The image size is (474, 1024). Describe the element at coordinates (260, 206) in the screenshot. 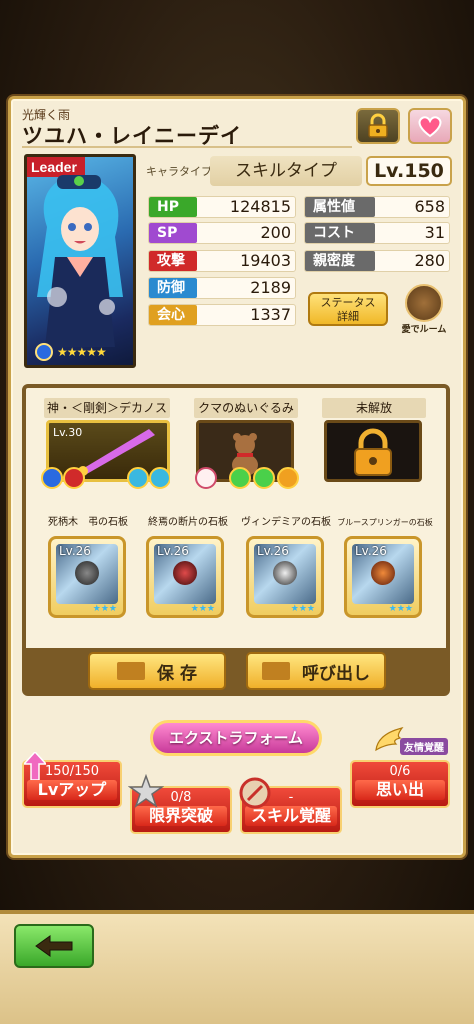

I see `stat-hp-value: 124815` at that location.